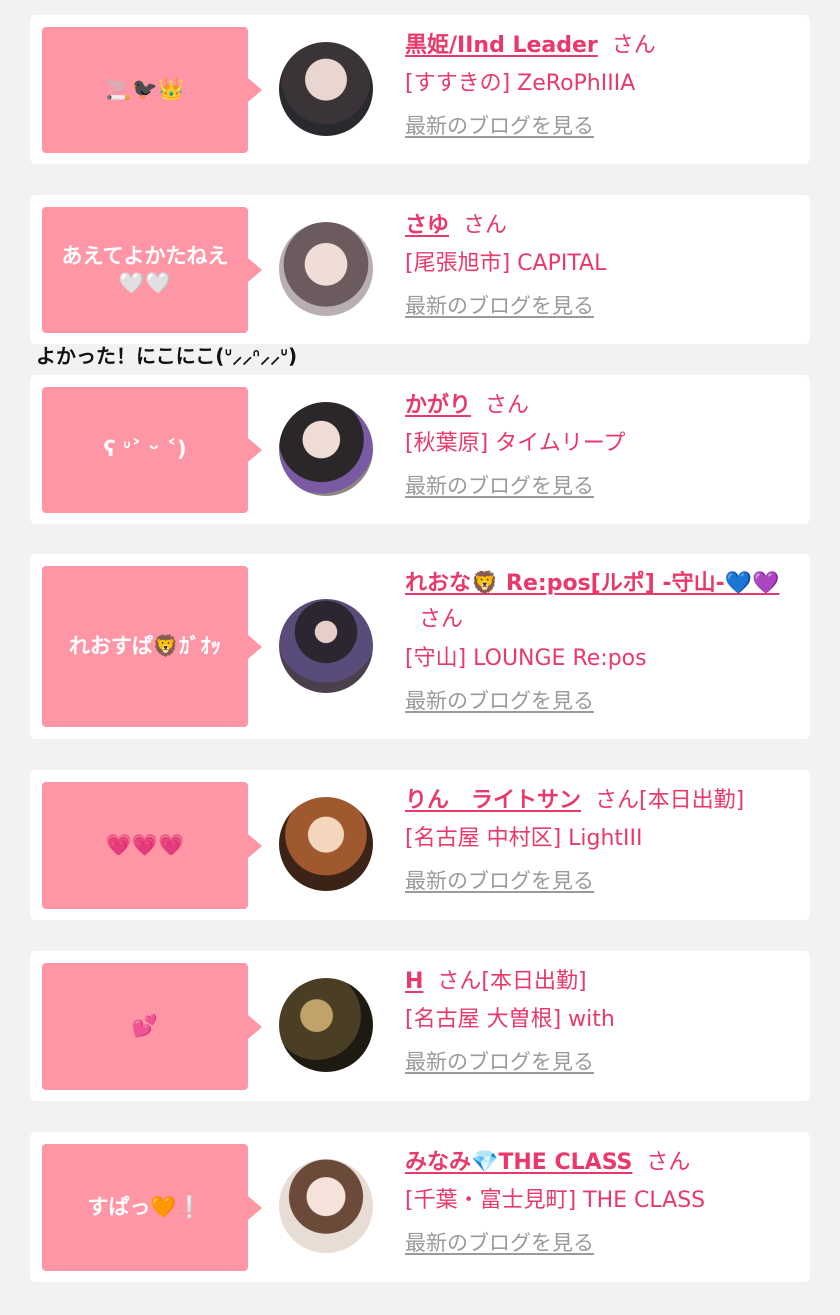  I want to click on visitor-info: さゆ さん [尾張旭市] CAPITAL 最新のブログを見る, so click(602, 265).